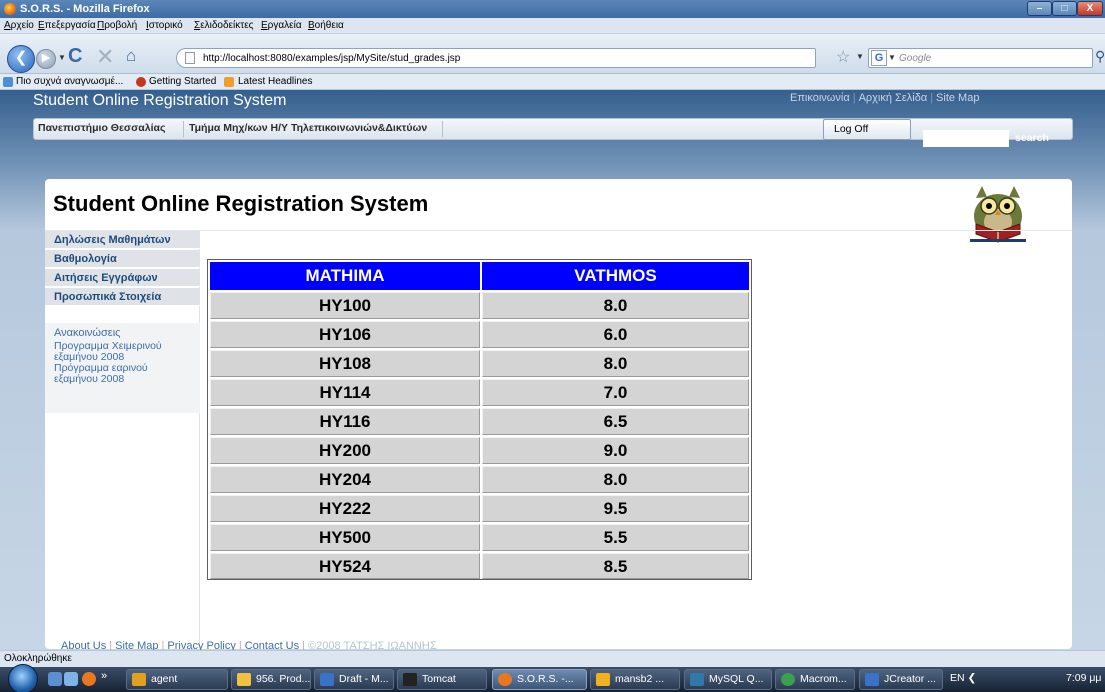 Image resolution: width=1105 pixels, height=692 pixels. What do you see at coordinates (164, 25) in the screenshot?
I see `menu-history: Ιστορικό` at bounding box center [164, 25].